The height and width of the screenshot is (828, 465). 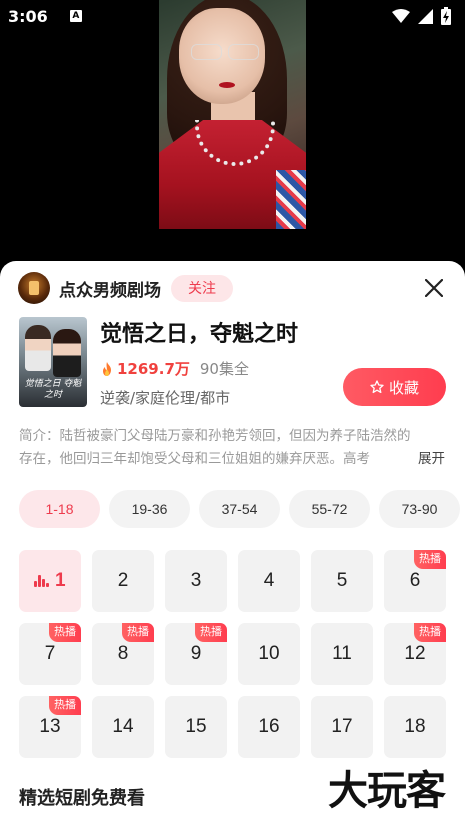 I want to click on drama-stats: 1269.7万 90集全, so click(x=174, y=368).